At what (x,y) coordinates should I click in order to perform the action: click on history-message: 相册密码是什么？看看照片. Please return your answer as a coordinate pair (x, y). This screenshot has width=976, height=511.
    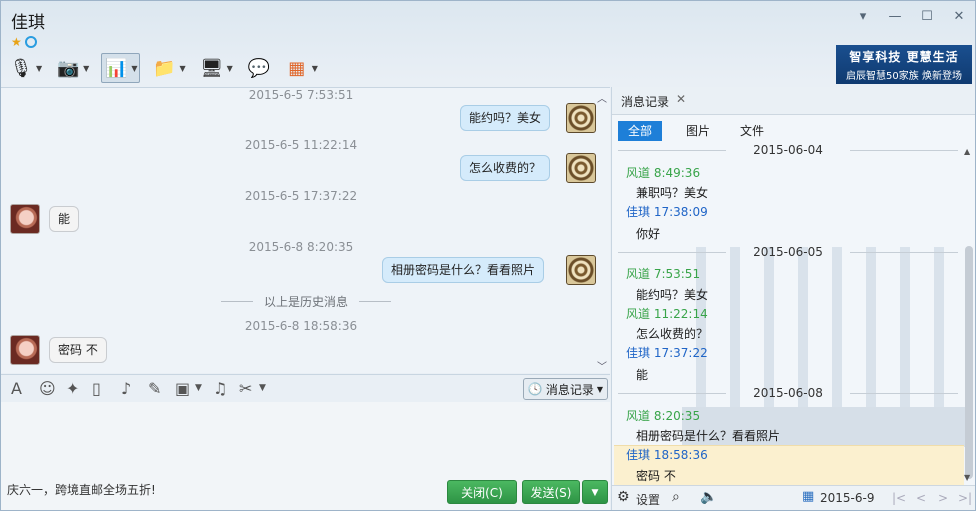
    Looking at the image, I should click on (708, 435).